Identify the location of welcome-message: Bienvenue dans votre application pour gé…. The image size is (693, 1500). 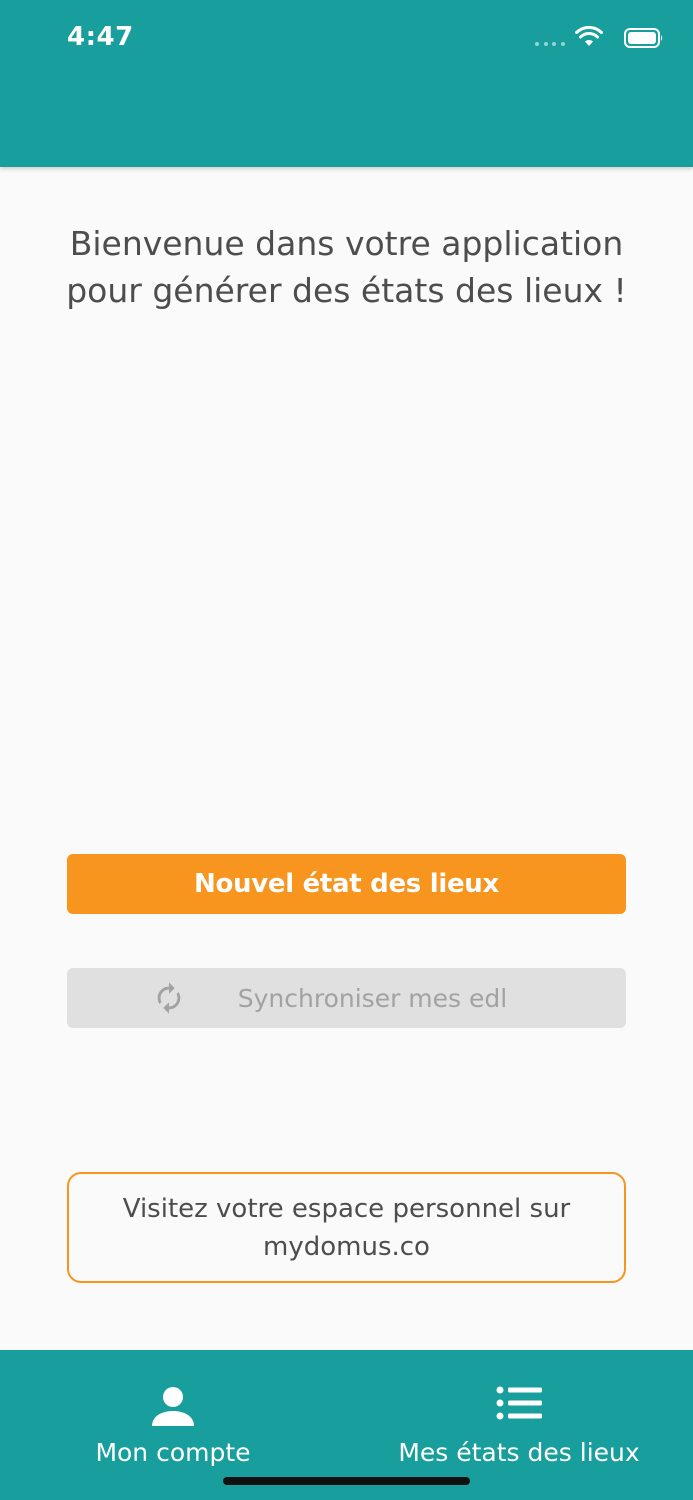
(346, 267).